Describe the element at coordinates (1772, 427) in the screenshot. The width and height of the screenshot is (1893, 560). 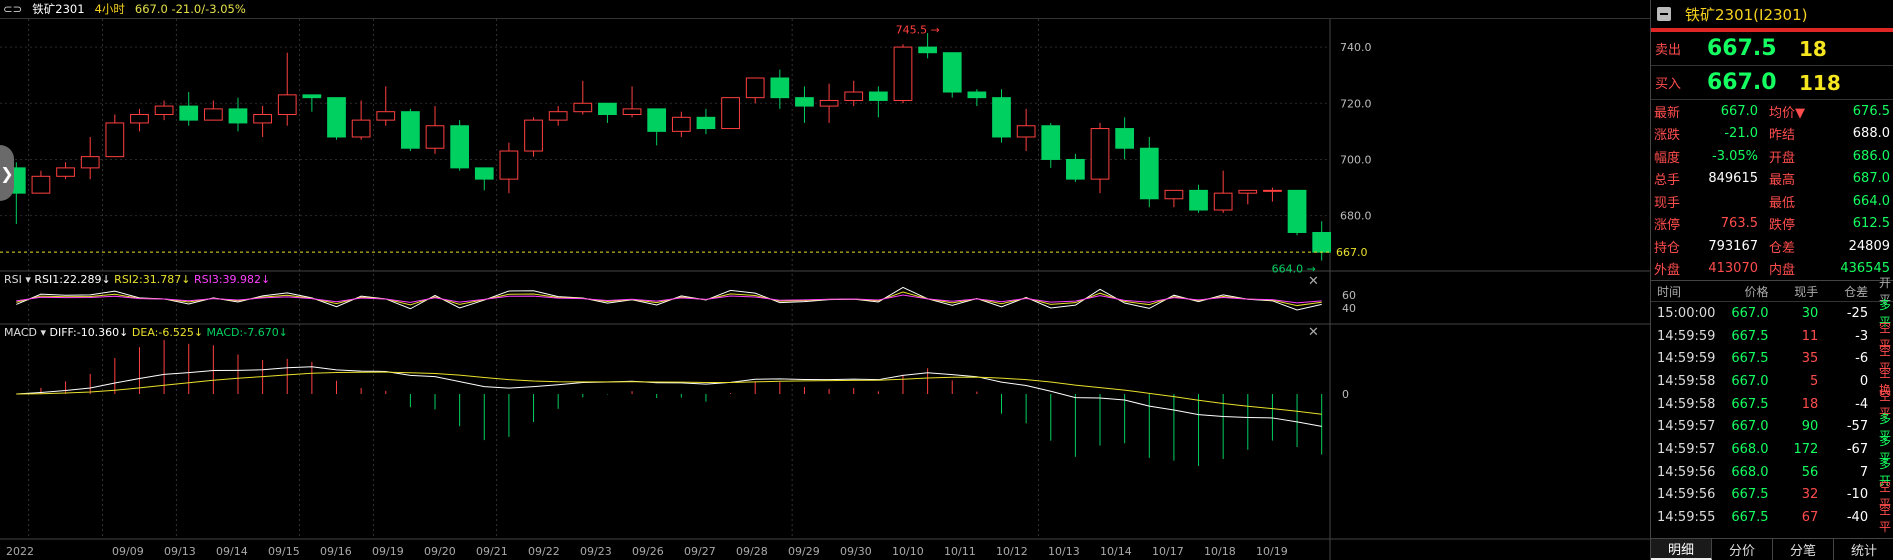
I see `tick-row: 14:59:57 667.0 90 -57 多平` at that location.